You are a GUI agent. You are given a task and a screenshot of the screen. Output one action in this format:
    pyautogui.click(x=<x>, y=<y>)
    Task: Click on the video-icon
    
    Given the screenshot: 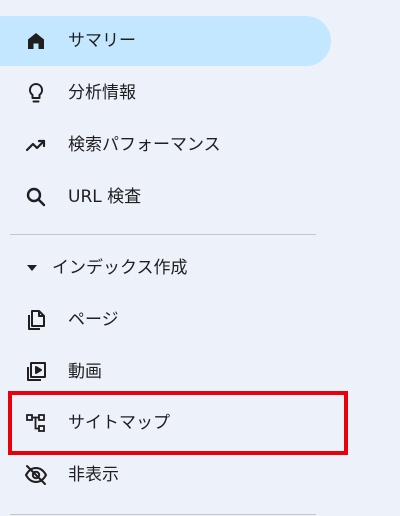 What is the action you would take?
    pyautogui.click(x=36, y=372)
    